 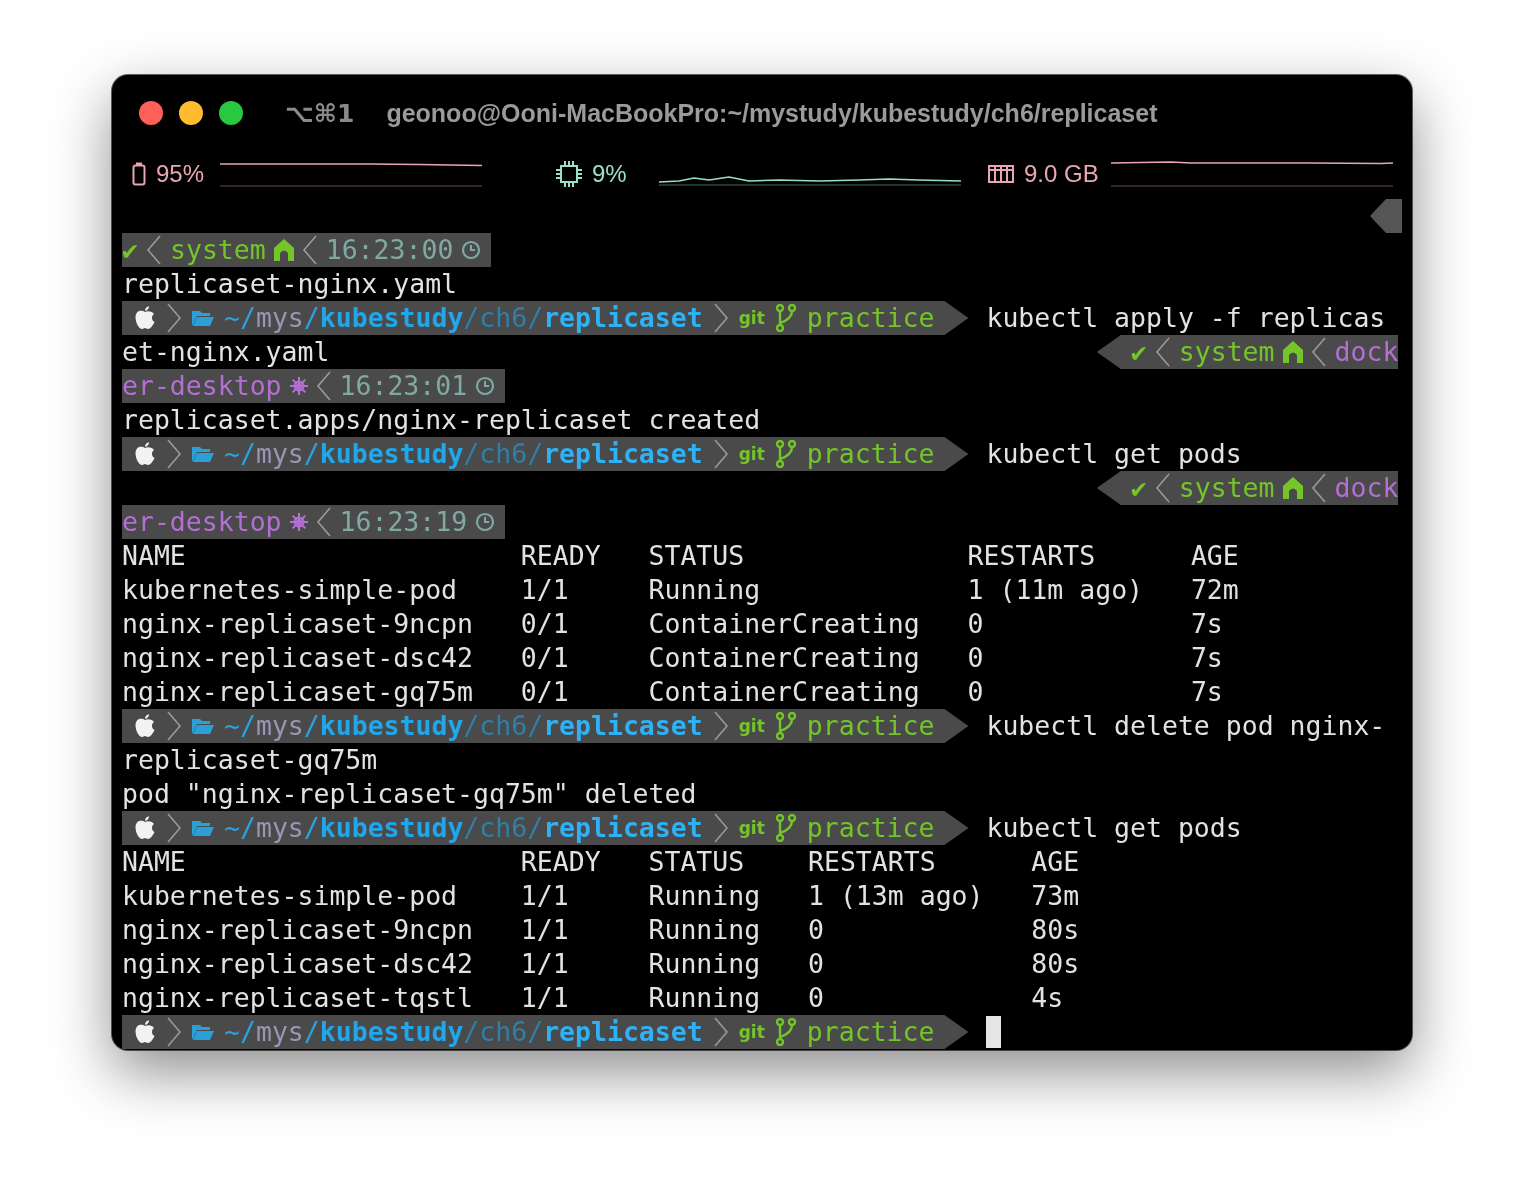 I want to click on table-cell: kubernetes-simple-pod, so click(x=290, y=895).